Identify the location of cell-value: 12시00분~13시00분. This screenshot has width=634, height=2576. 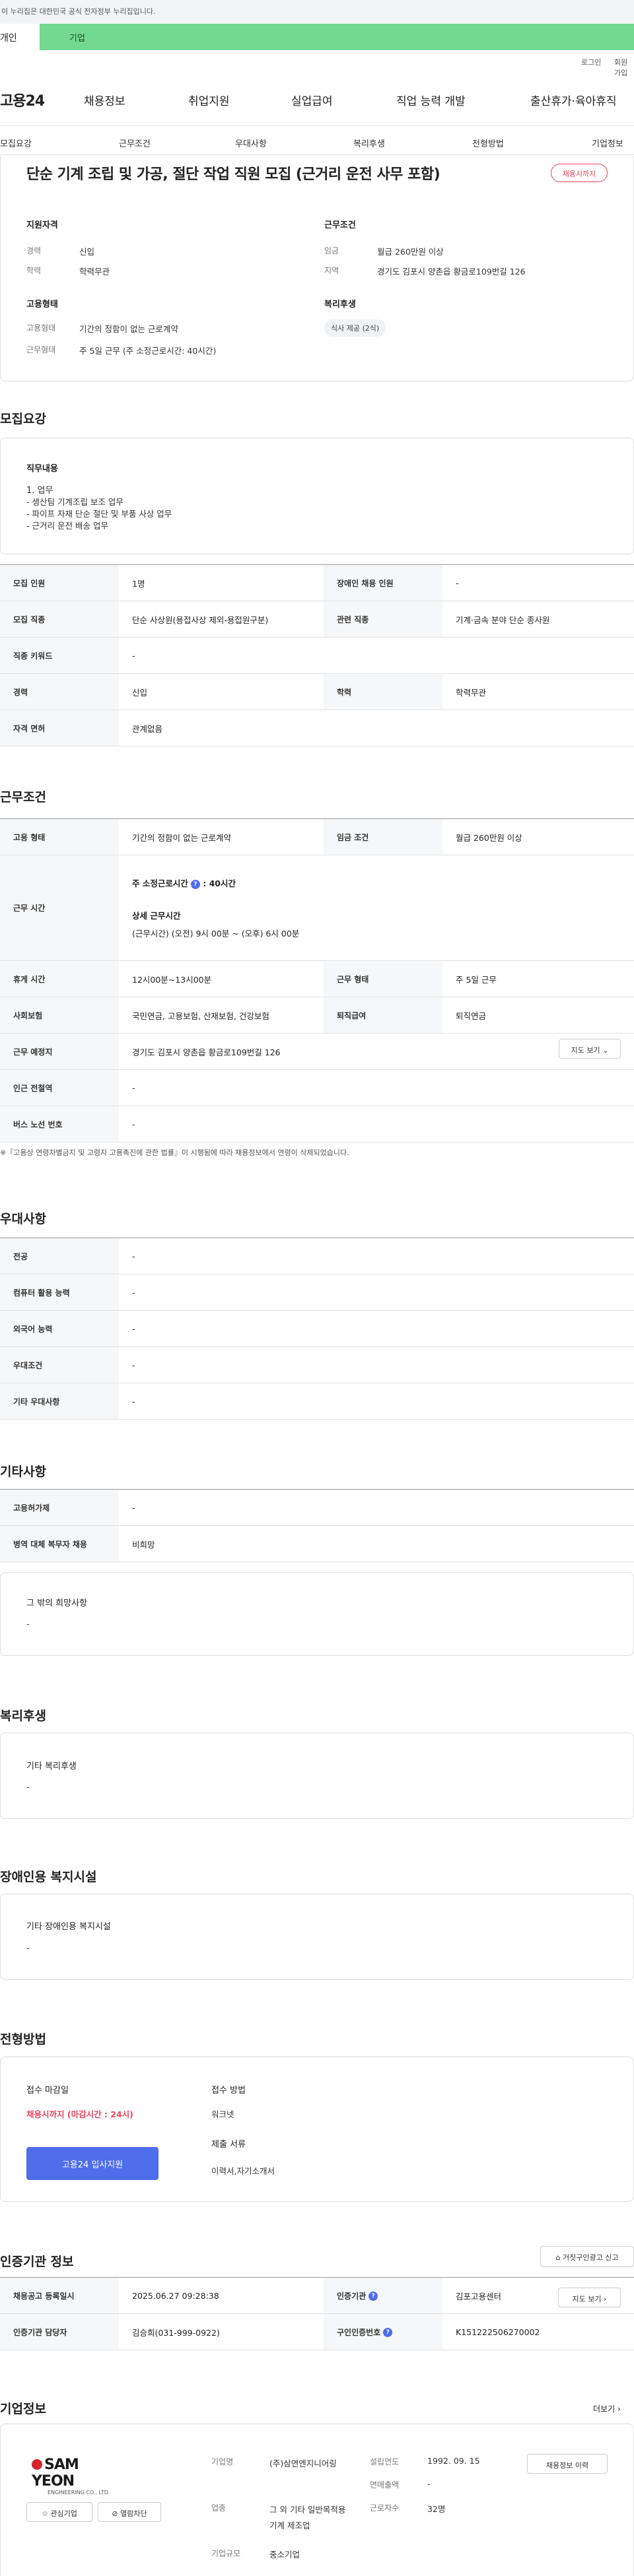
(221, 978).